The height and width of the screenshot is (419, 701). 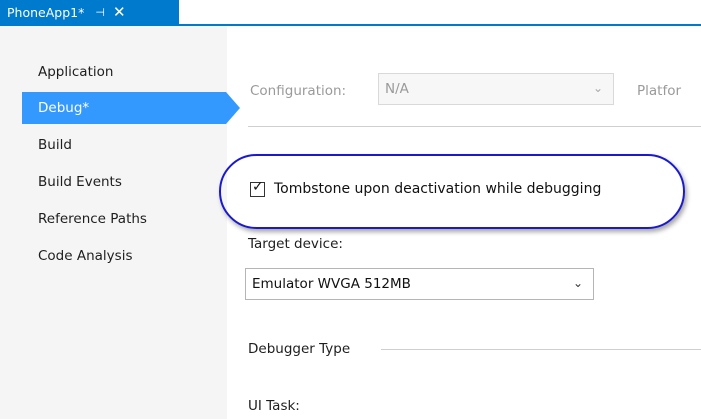 What do you see at coordinates (64, 108) in the screenshot?
I see `sidebar-item-label: Debug*` at bounding box center [64, 108].